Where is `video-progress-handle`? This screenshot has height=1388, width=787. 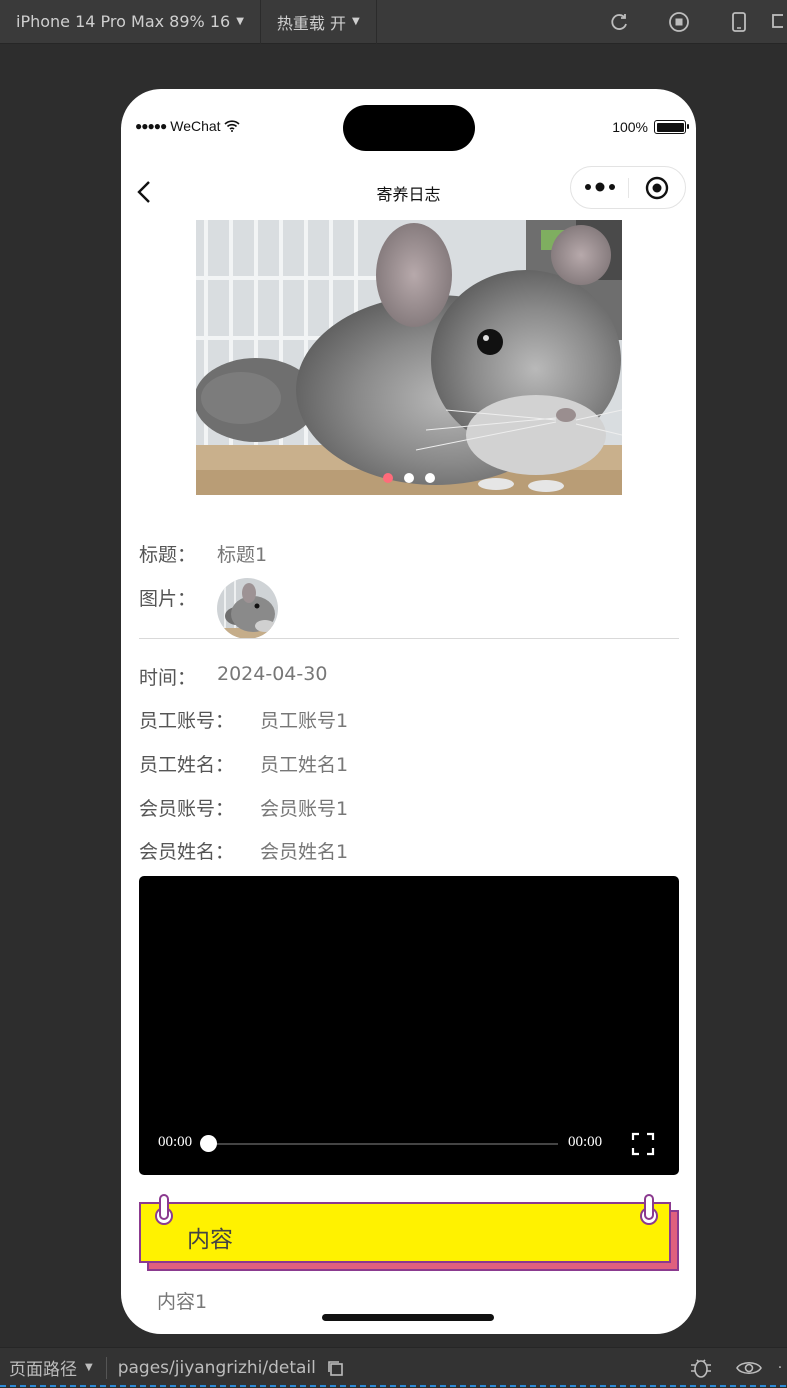 video-progress-handle is located at coordinates (208, 1143).